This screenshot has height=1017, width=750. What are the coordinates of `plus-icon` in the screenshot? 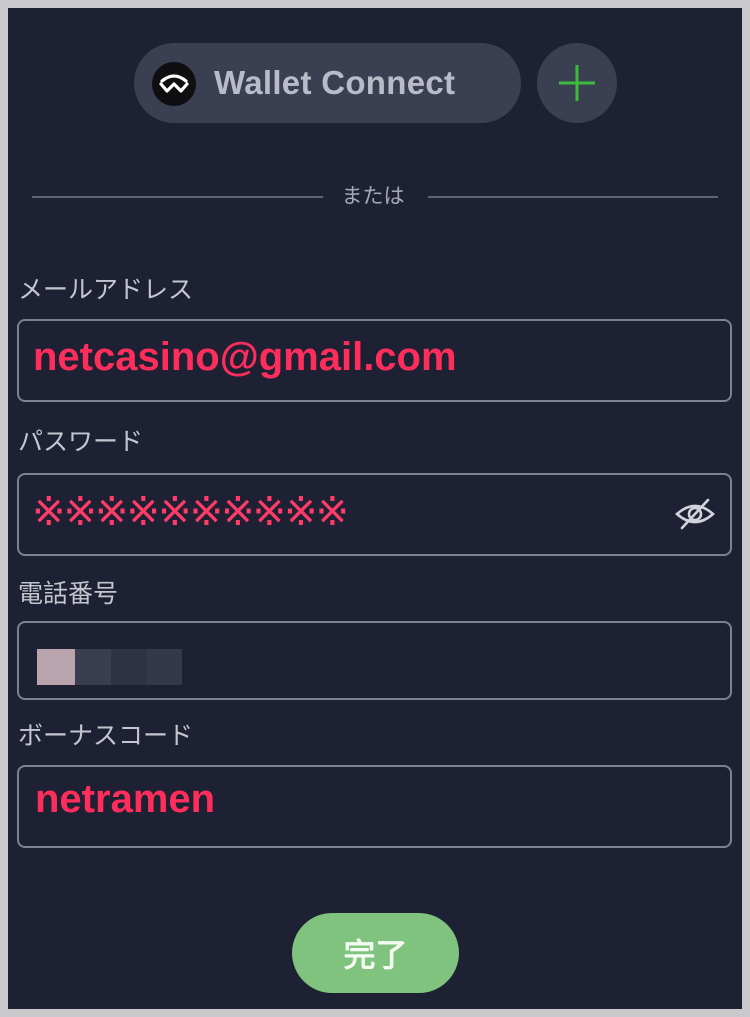 It's located at (577, 83).